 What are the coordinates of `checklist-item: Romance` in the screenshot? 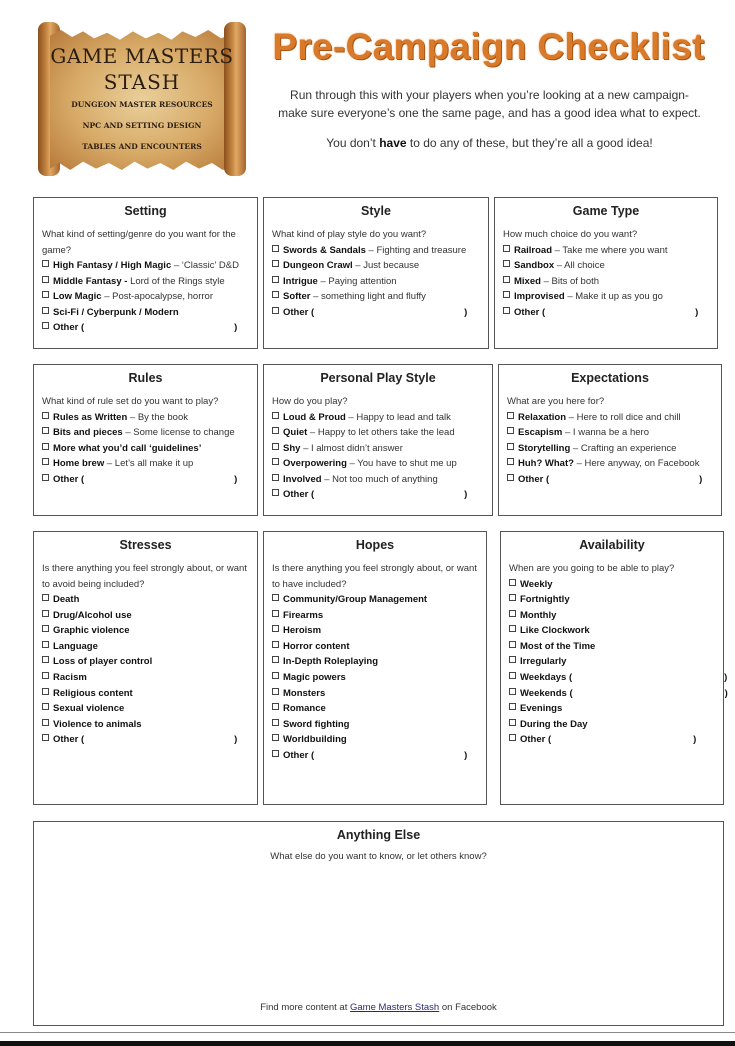 It's located at (375, 709).